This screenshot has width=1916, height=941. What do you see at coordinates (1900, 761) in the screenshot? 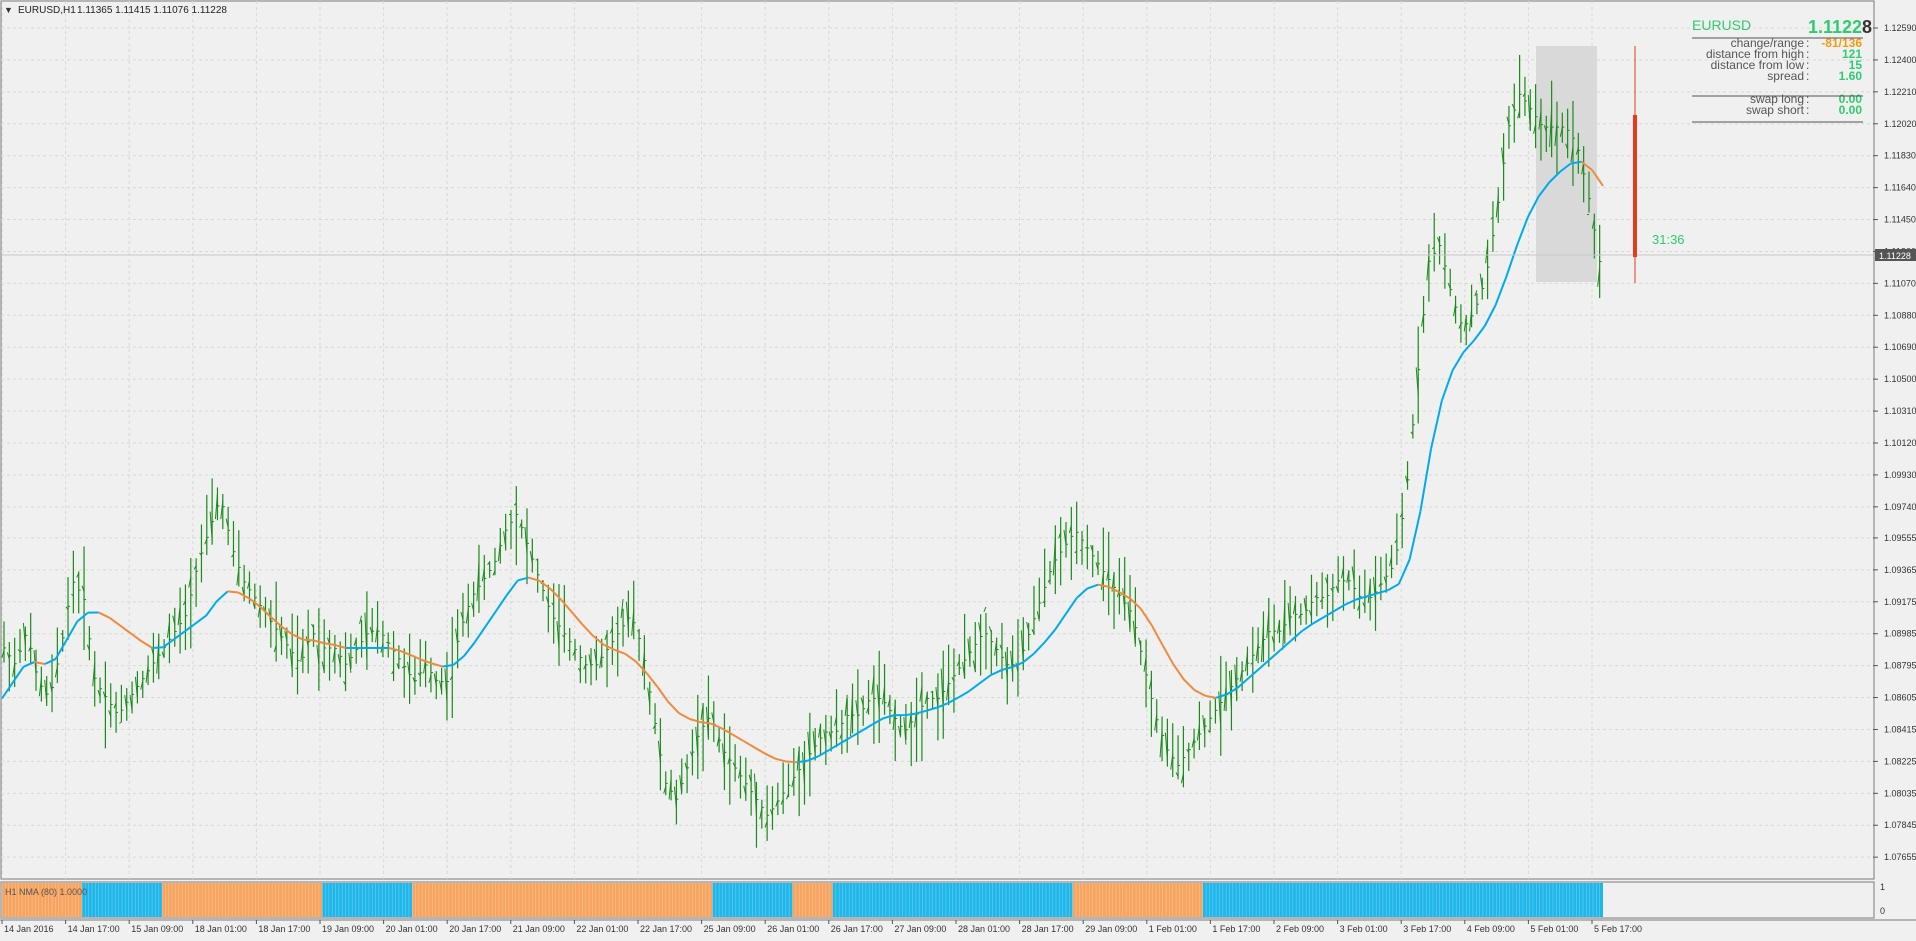
I see `price-axis-label: 1.08225` at bounding box center [1900, 761].